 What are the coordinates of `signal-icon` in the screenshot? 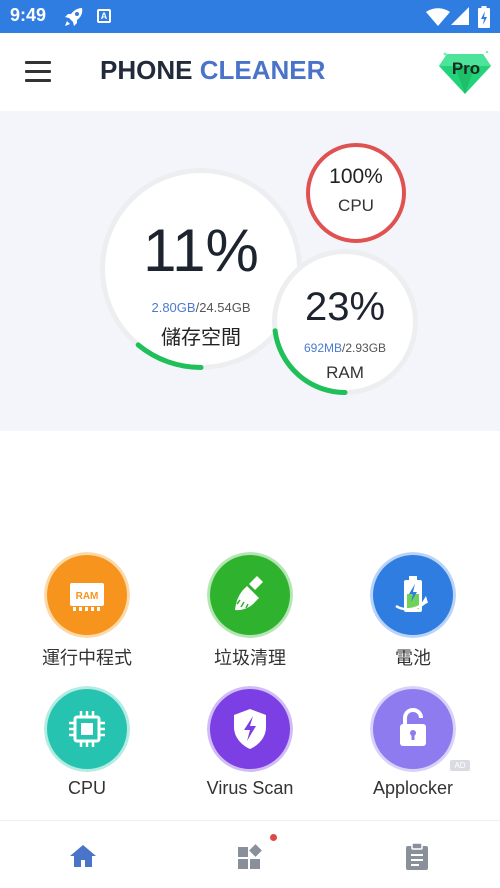 It's located at (460, 16).